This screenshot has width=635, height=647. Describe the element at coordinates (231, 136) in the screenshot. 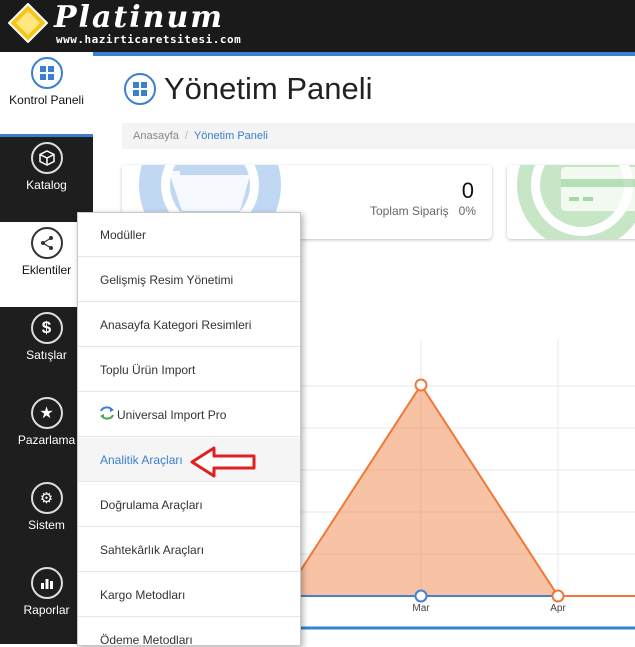

I see `breadcrumb-current: Yönetim Paneli` at that location.